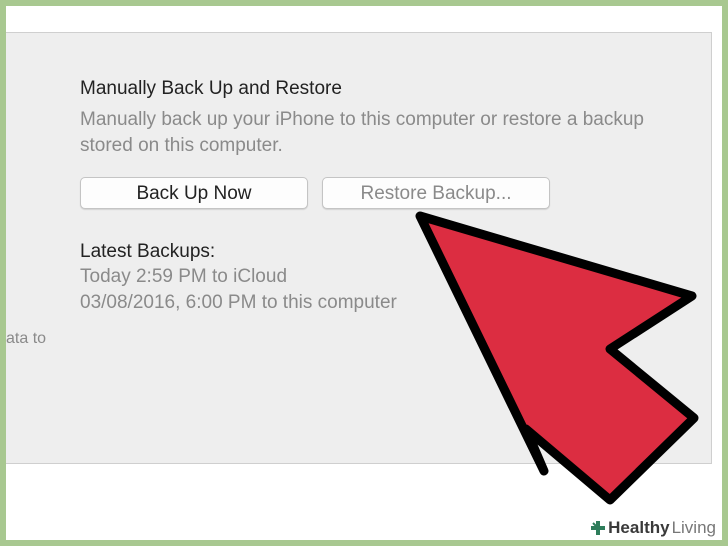 The height and width of the screenshot is (546, 728). I want to click on watermark-healthy: Healthy, so click(639, 527).